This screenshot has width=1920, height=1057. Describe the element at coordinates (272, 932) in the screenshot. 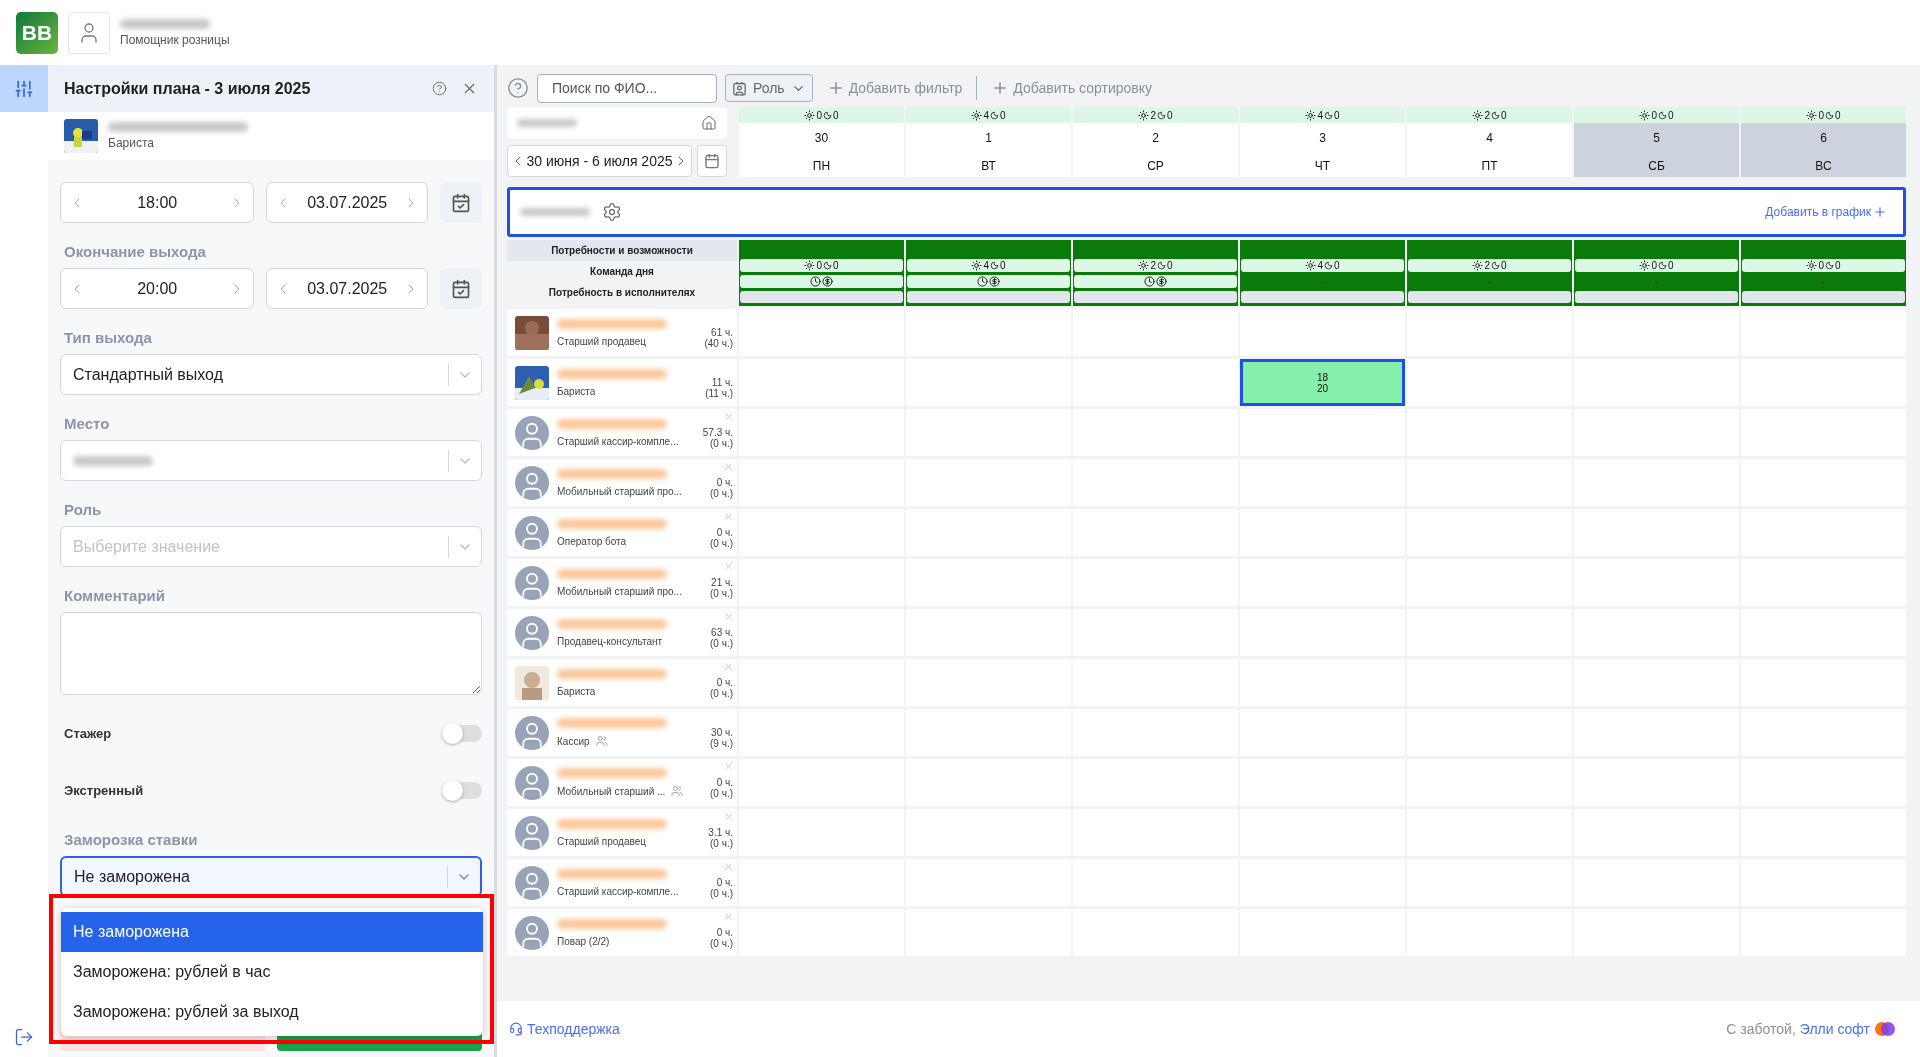

I see `dropdown-option: Не заморожена` at that location.